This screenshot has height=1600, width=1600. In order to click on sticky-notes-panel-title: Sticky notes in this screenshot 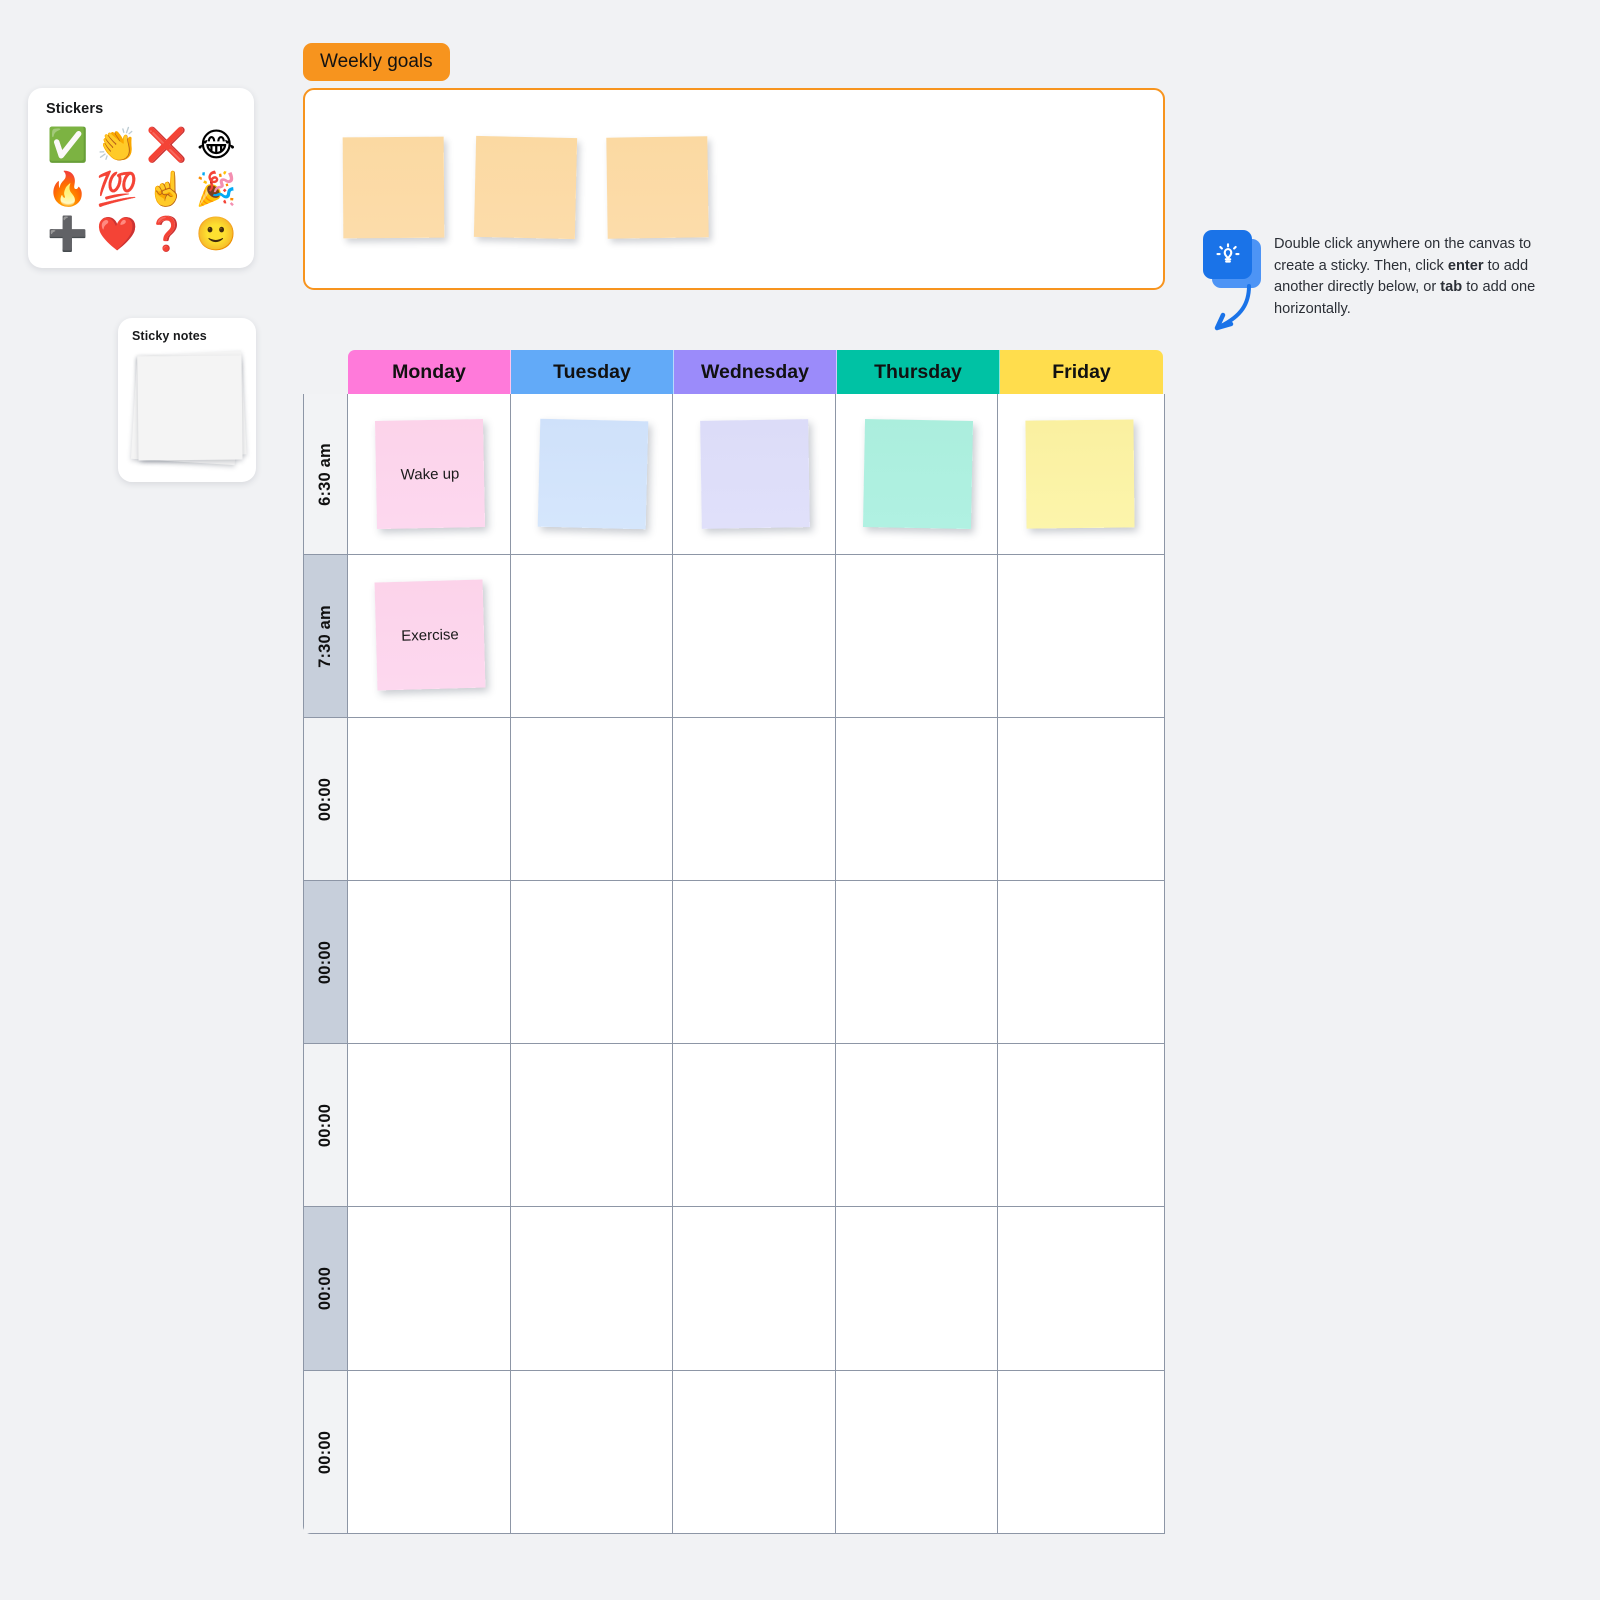, I will do `click(169, 336)`.